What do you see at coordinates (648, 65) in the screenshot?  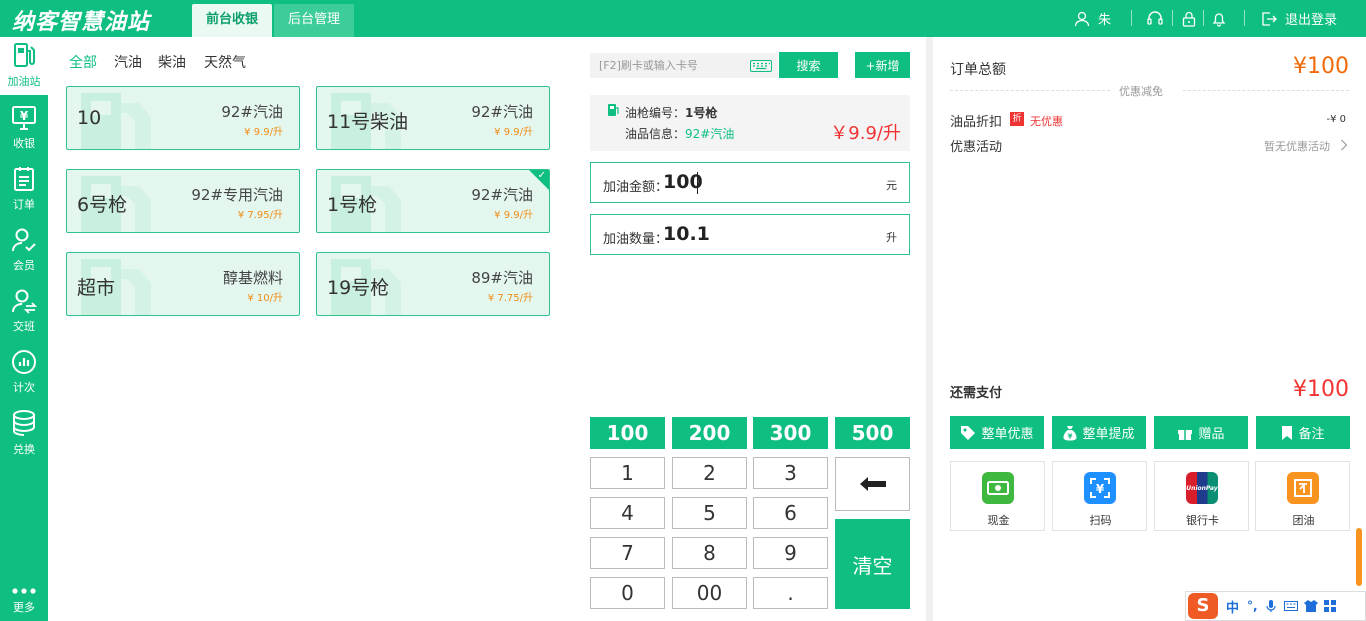 I see `search-placeholder: [F2]刷卡或输入卡号` at bounding box center [648, 65].